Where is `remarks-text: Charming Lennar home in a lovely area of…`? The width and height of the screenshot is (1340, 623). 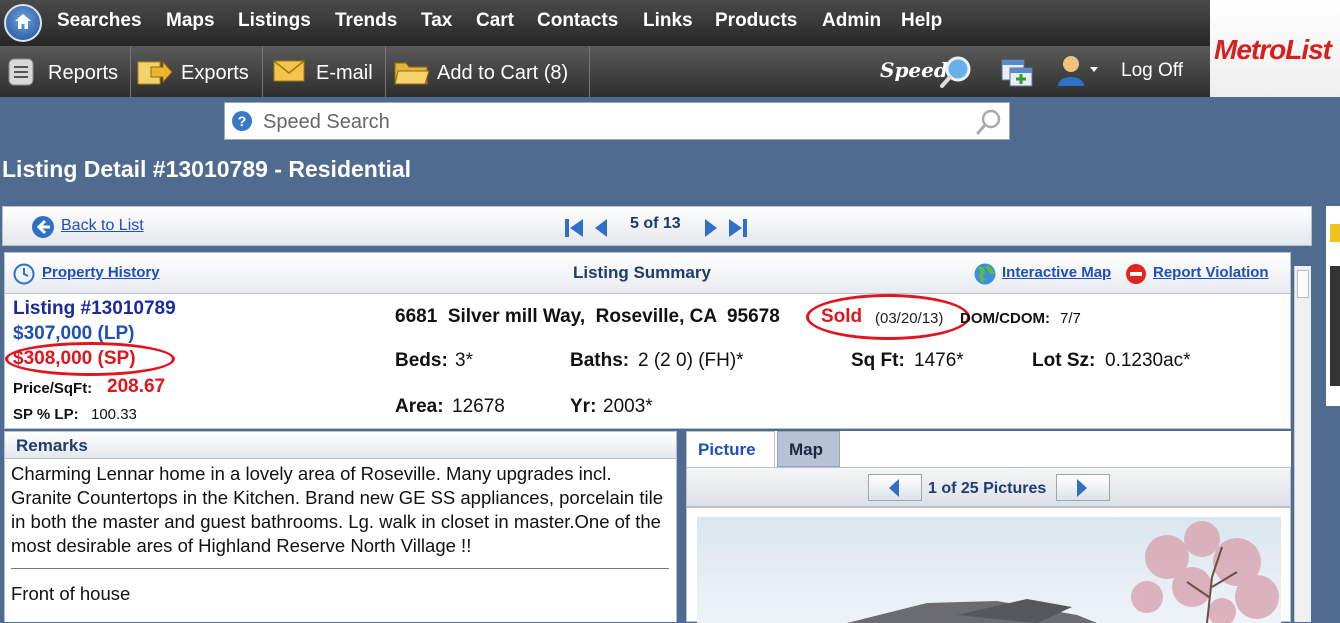 remarks-text: Charming Lennar home in a lovely area of… is located at coordinates (337, 509).